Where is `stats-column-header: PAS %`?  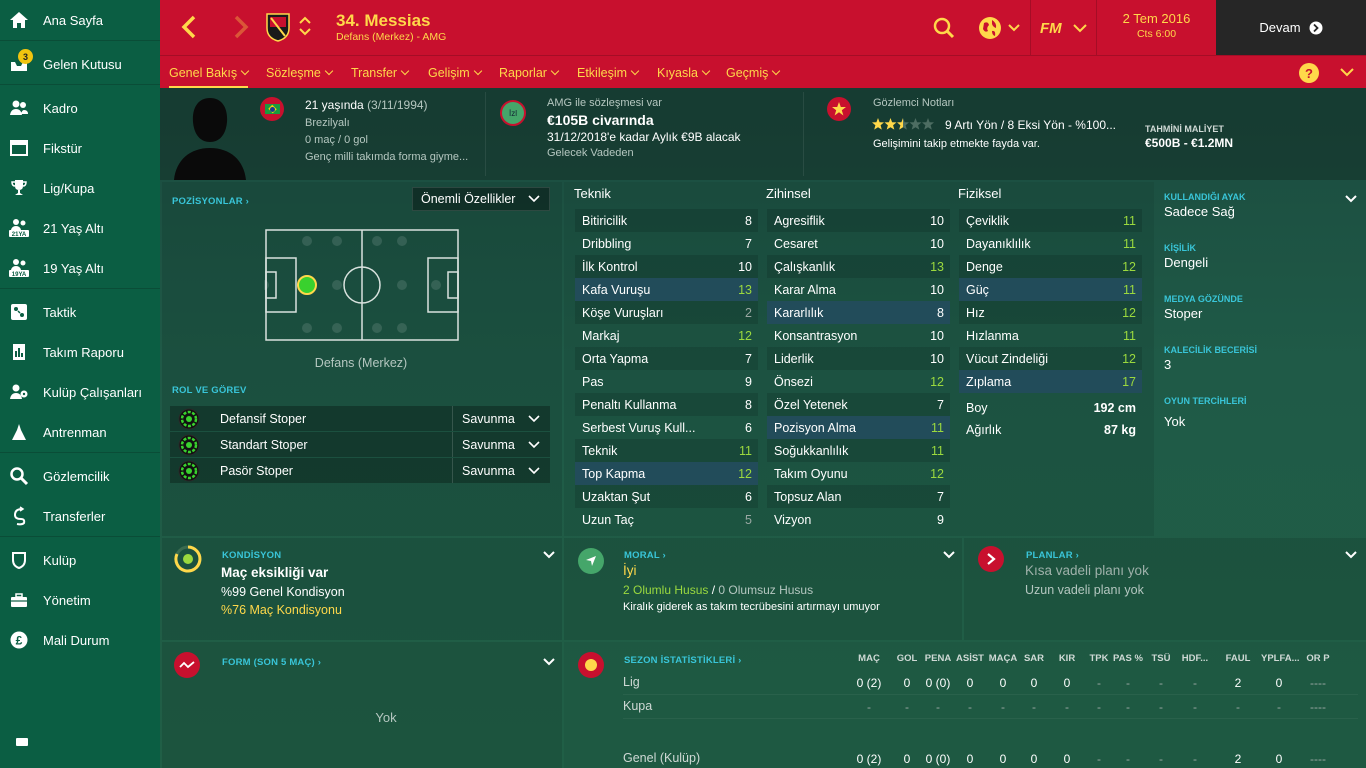
stats-column-header: PAS % is located at coordinates (1128, 658).